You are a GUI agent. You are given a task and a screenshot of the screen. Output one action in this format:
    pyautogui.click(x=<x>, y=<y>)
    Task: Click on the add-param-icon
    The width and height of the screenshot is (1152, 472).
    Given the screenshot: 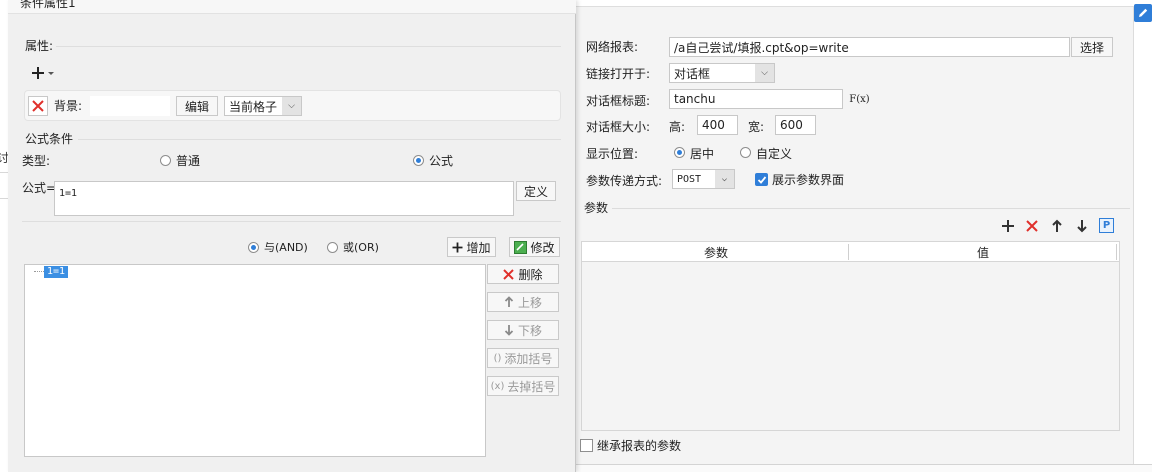 What is the action you would take?
    pyautogui.click(x=1008, y=226)
    